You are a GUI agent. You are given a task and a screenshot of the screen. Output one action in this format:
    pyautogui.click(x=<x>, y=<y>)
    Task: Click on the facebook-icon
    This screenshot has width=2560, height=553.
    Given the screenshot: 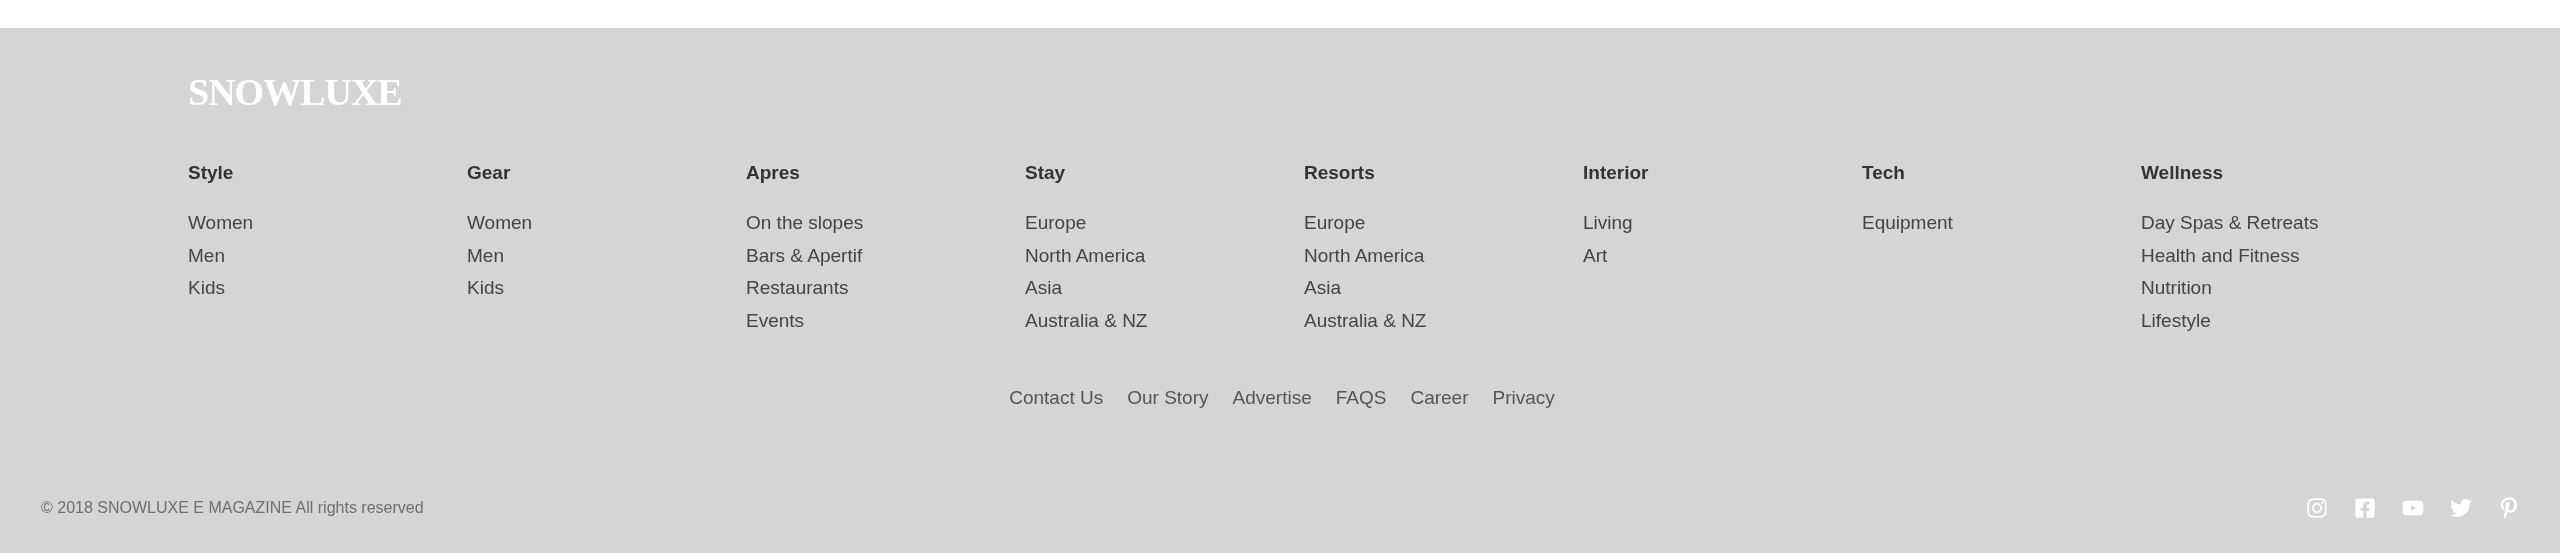 What is the action you would take?
    pyautogui.click(x=2365, y=507)
    